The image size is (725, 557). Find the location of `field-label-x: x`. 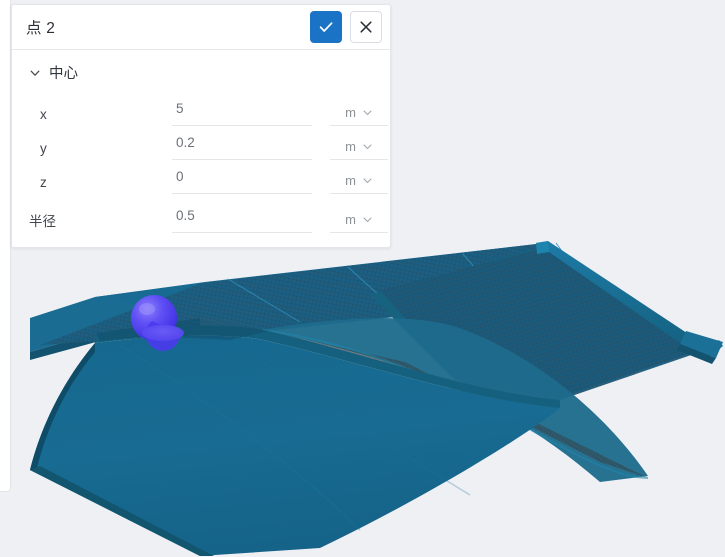

field-label-x: x is located at coordinates (43, 114).